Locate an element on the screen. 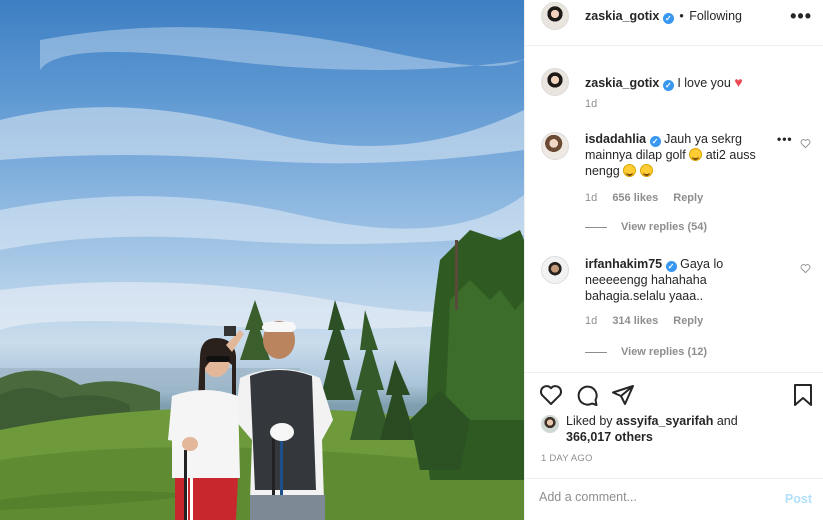  view-replies-button: View replies (54) is located at coordinates (646, 227).